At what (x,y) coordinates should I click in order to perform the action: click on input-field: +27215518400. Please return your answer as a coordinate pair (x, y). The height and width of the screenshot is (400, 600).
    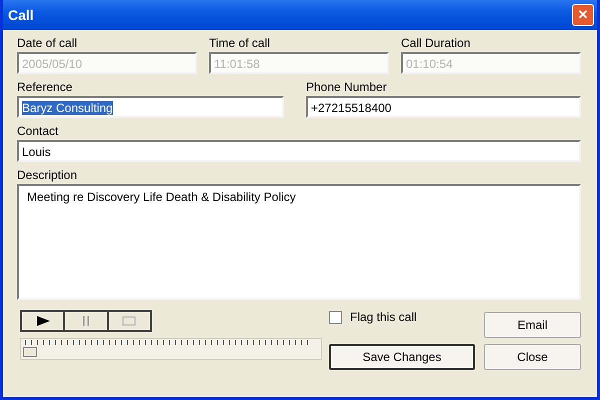
    Looking at the image, I should click on (443, 107).